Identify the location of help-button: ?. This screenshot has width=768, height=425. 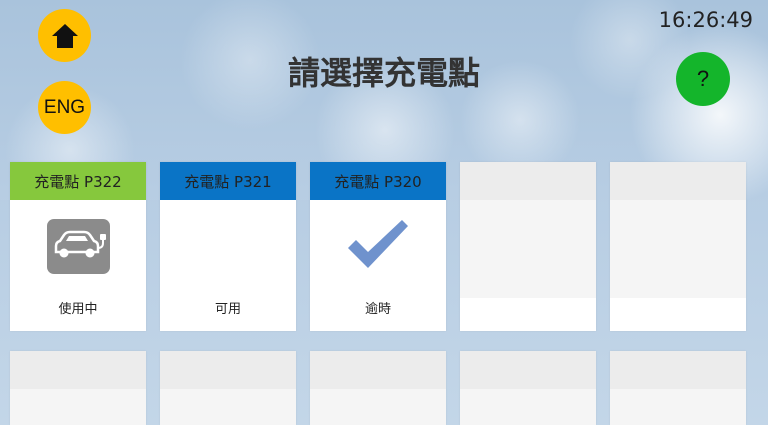
(703, 79).